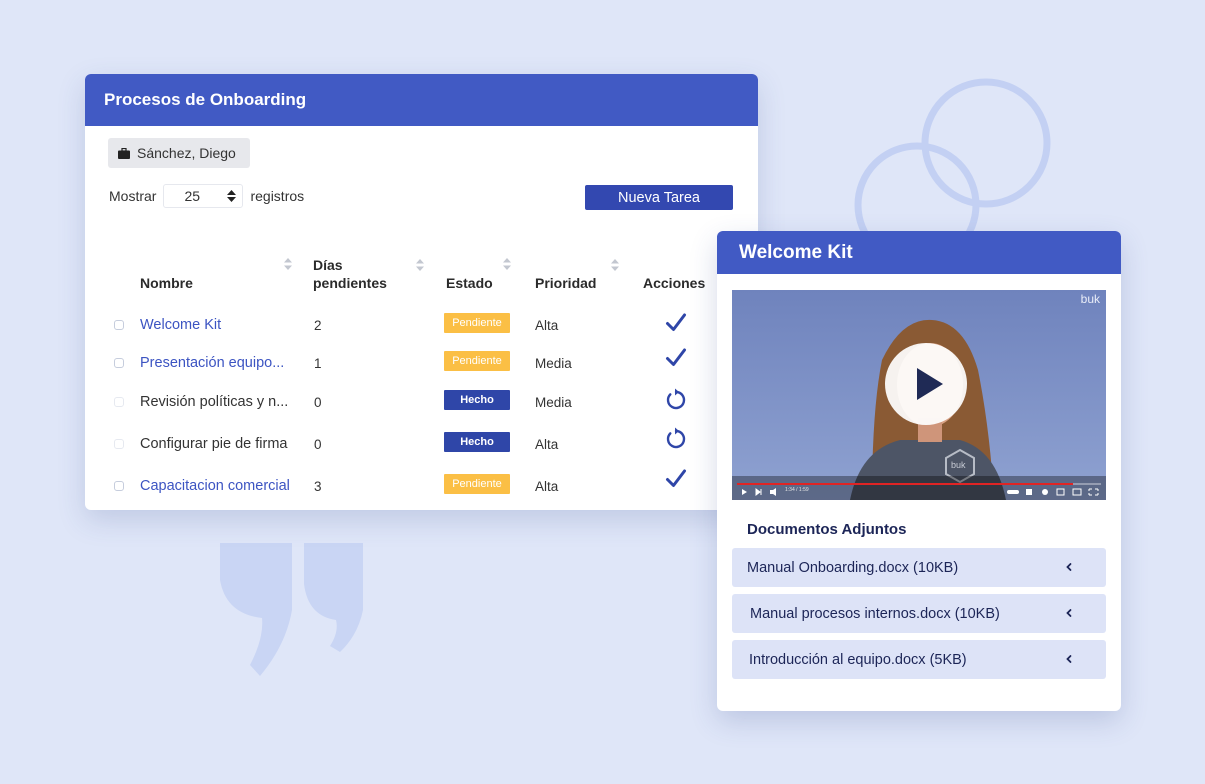 The height and width of the screenshot is (784, 1205). Describe the element at coordinates (421, 100) in the screenshot. I see `card-title: Procesos de Onboarding` at that location.